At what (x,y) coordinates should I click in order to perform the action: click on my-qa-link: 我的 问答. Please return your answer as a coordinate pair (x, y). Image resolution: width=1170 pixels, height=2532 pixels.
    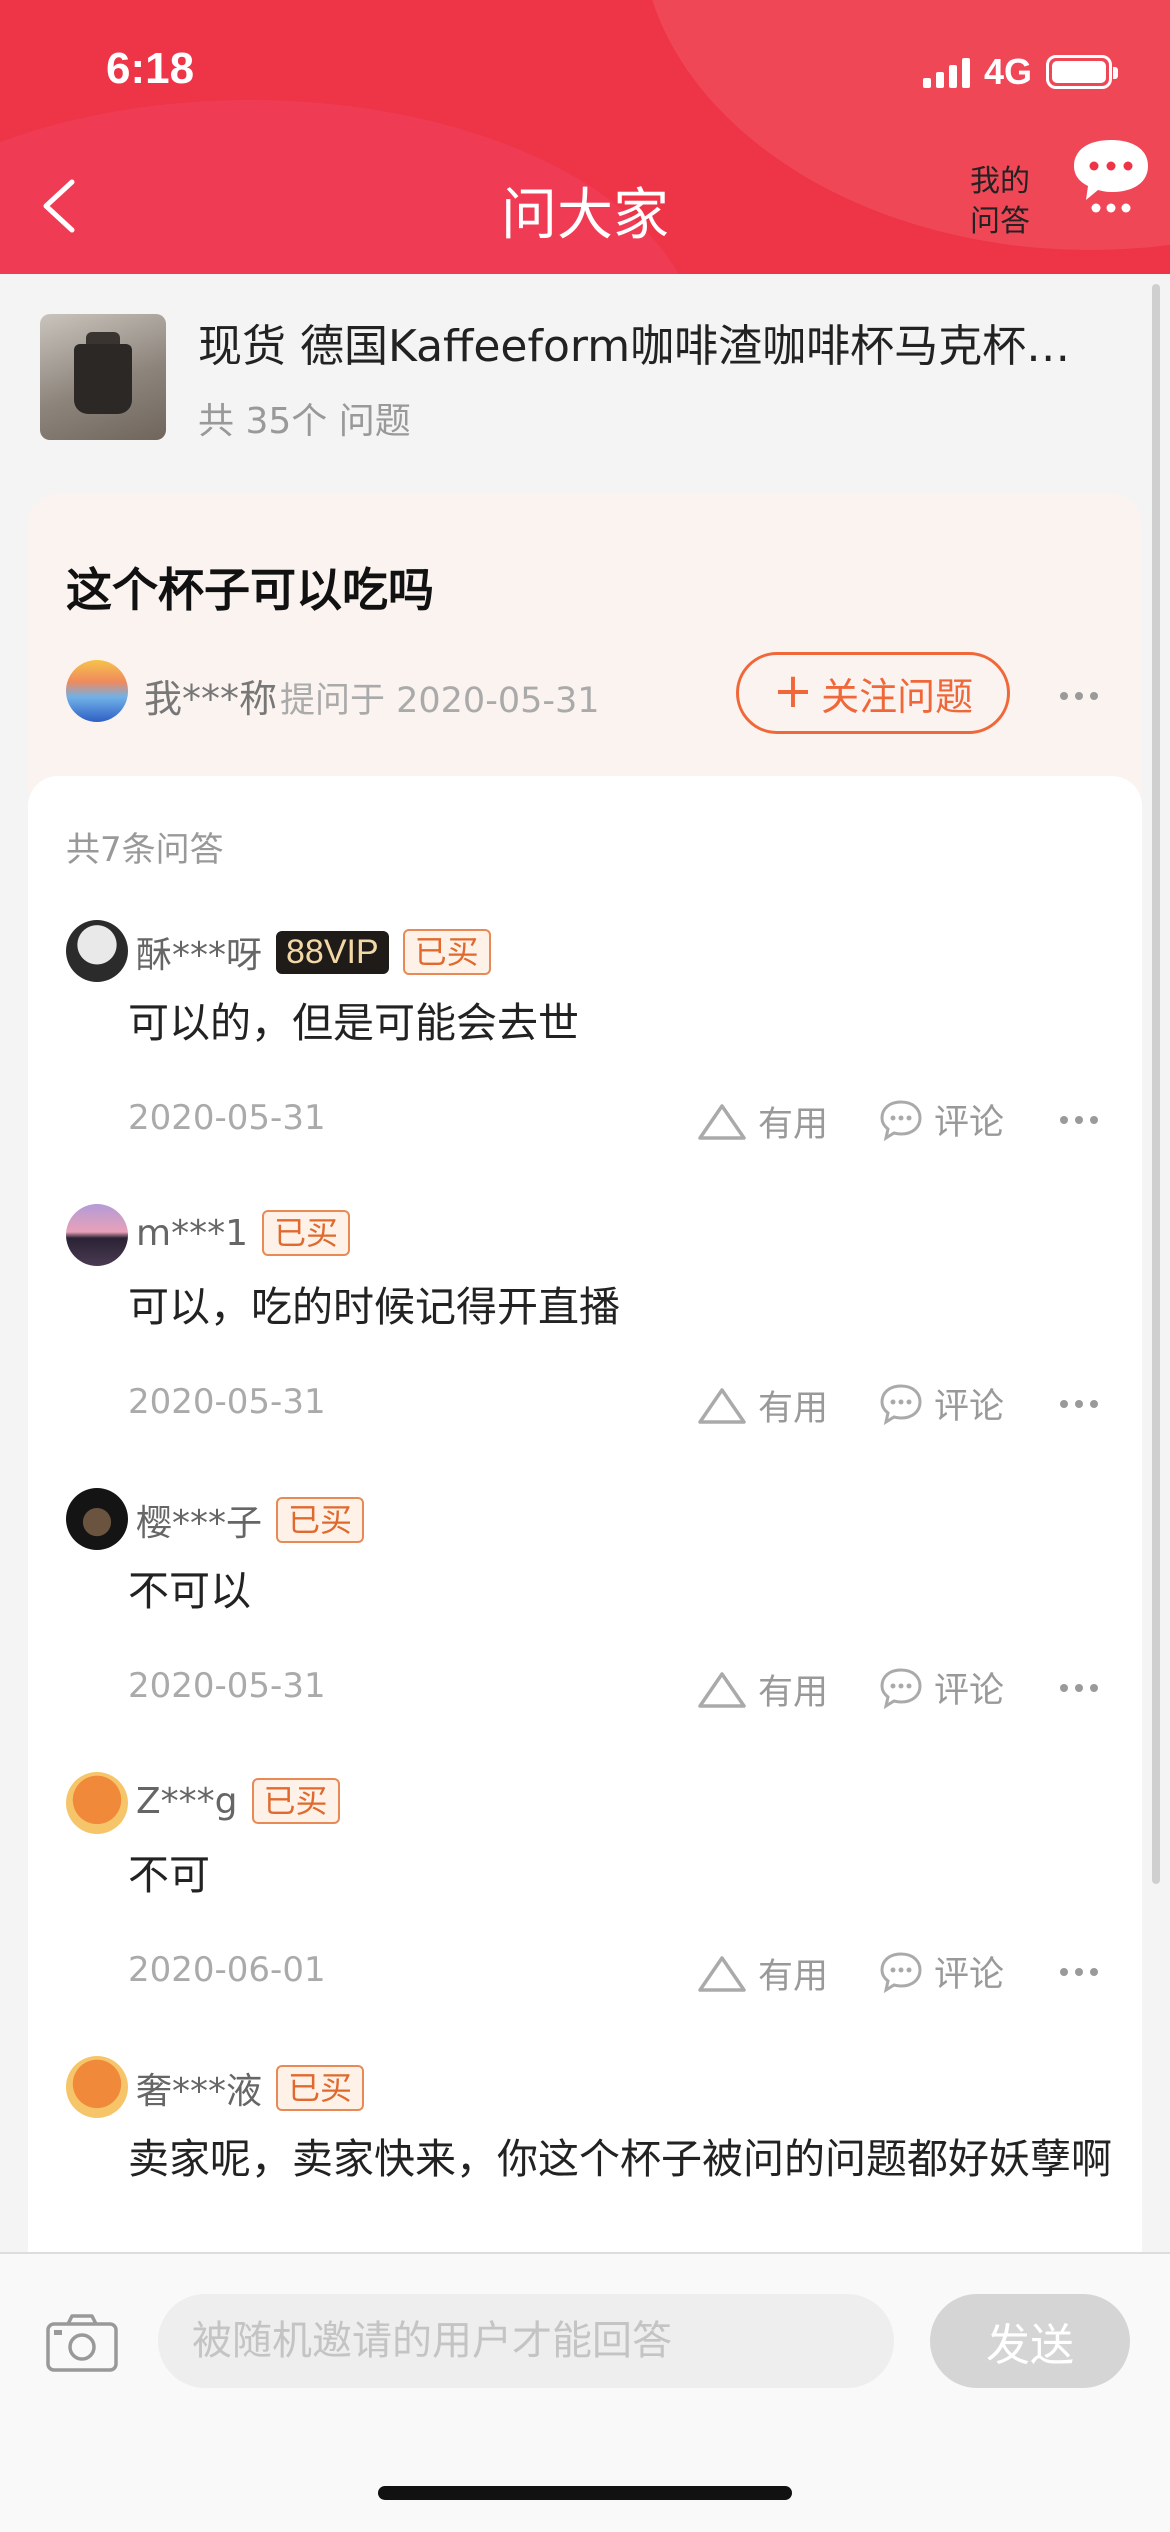
    Looking at the image, I should click on (1000, 202).